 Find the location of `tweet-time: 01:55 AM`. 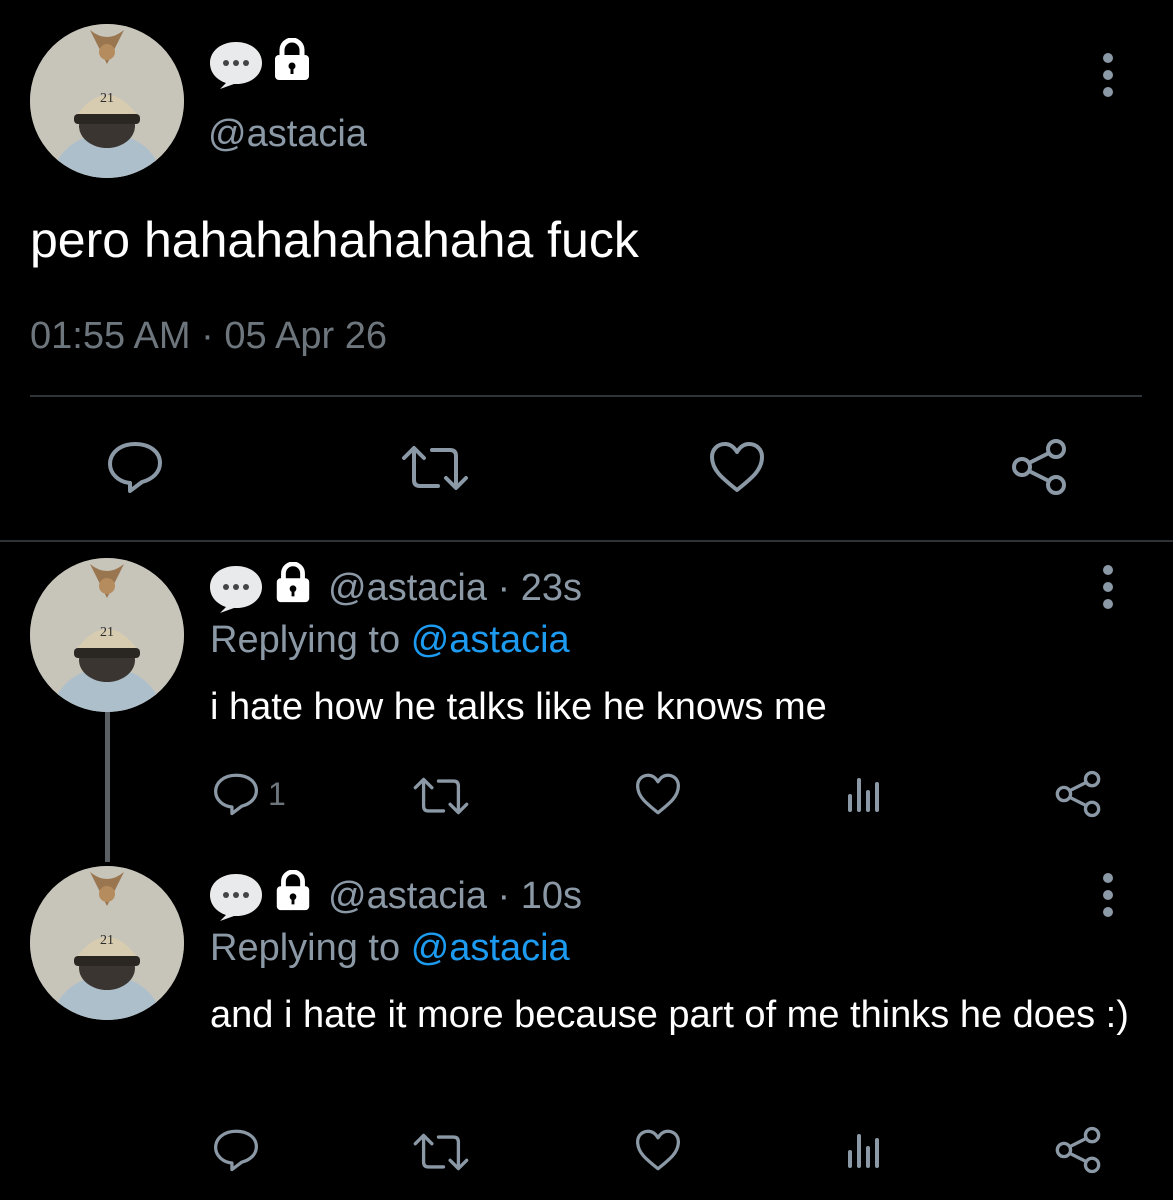

tweet-time: 01:55 AM is located at coordinates (110, 336).